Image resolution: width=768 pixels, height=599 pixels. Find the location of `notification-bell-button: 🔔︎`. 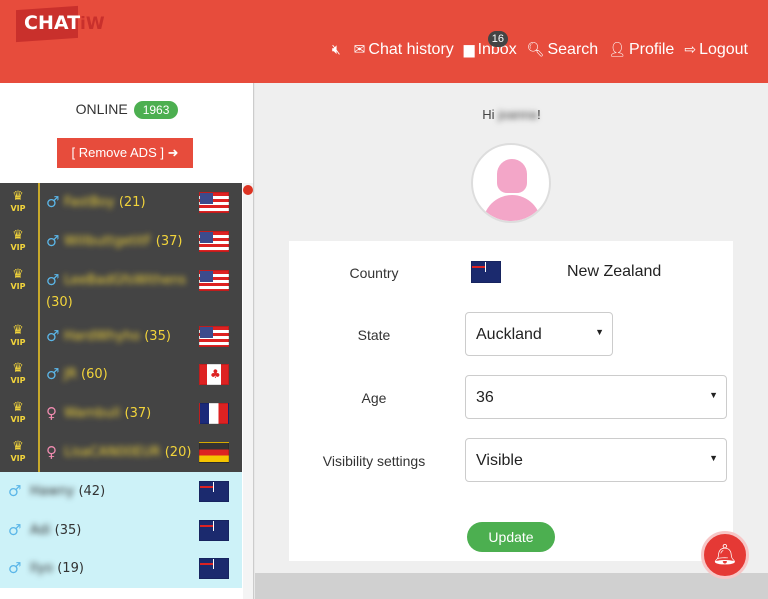

notification-bell-button: 🔔︎ is located at coordinates (725, 555).